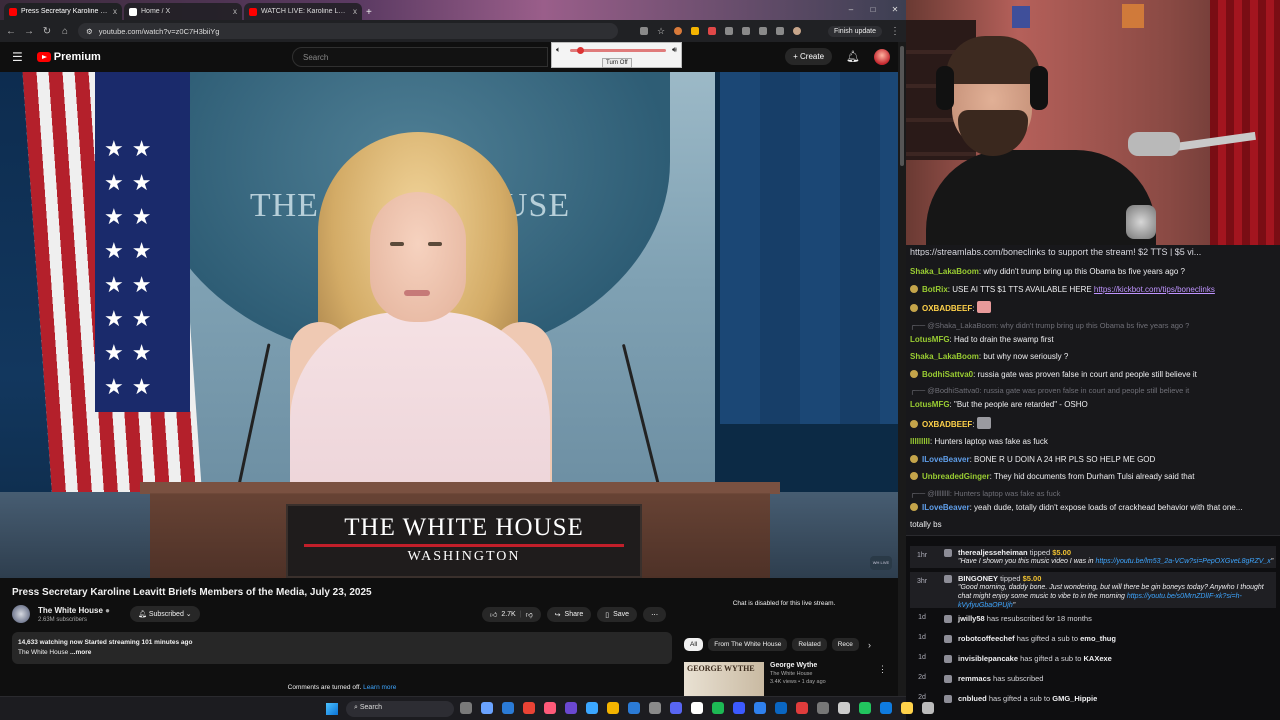  I want to click on address-bar: ⚙ youtube.com/watch?v=z0C7H3biiYg, so click(348, 31).